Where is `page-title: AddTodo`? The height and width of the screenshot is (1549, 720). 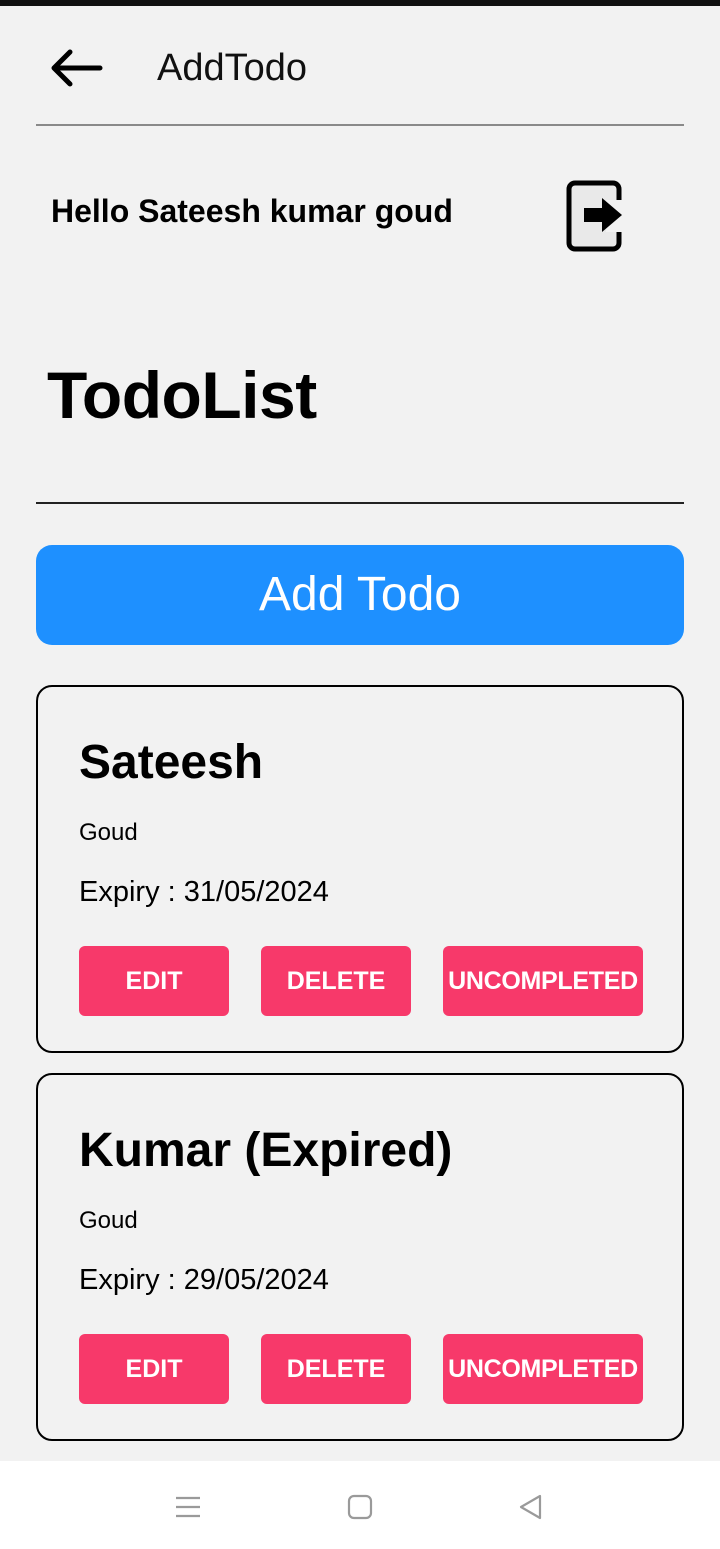 page-title: AddTodo is located at coordinates (232, 68).